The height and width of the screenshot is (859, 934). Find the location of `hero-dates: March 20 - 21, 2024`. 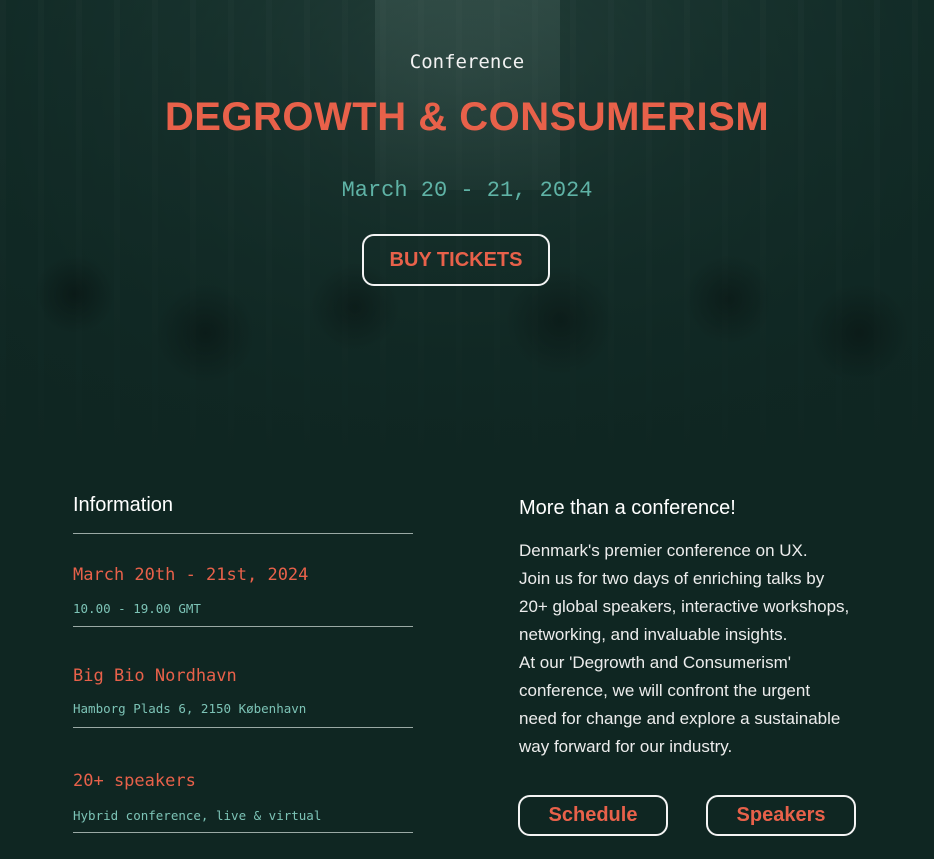

hero-dates: March 20 - 21, 2024 is located at coordinates (467, 190).